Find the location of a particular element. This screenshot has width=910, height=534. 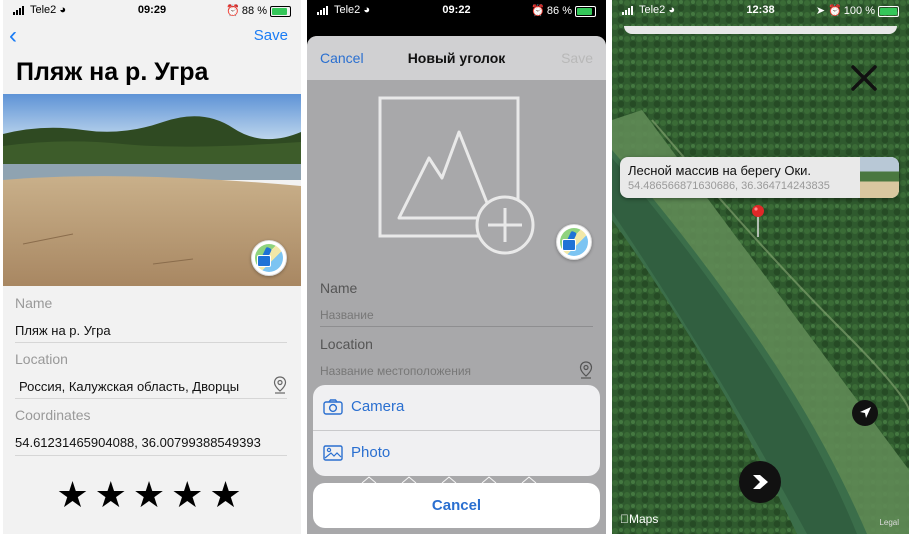

page-title: Пляж на р. Угра is located at coordinates (112, 72).